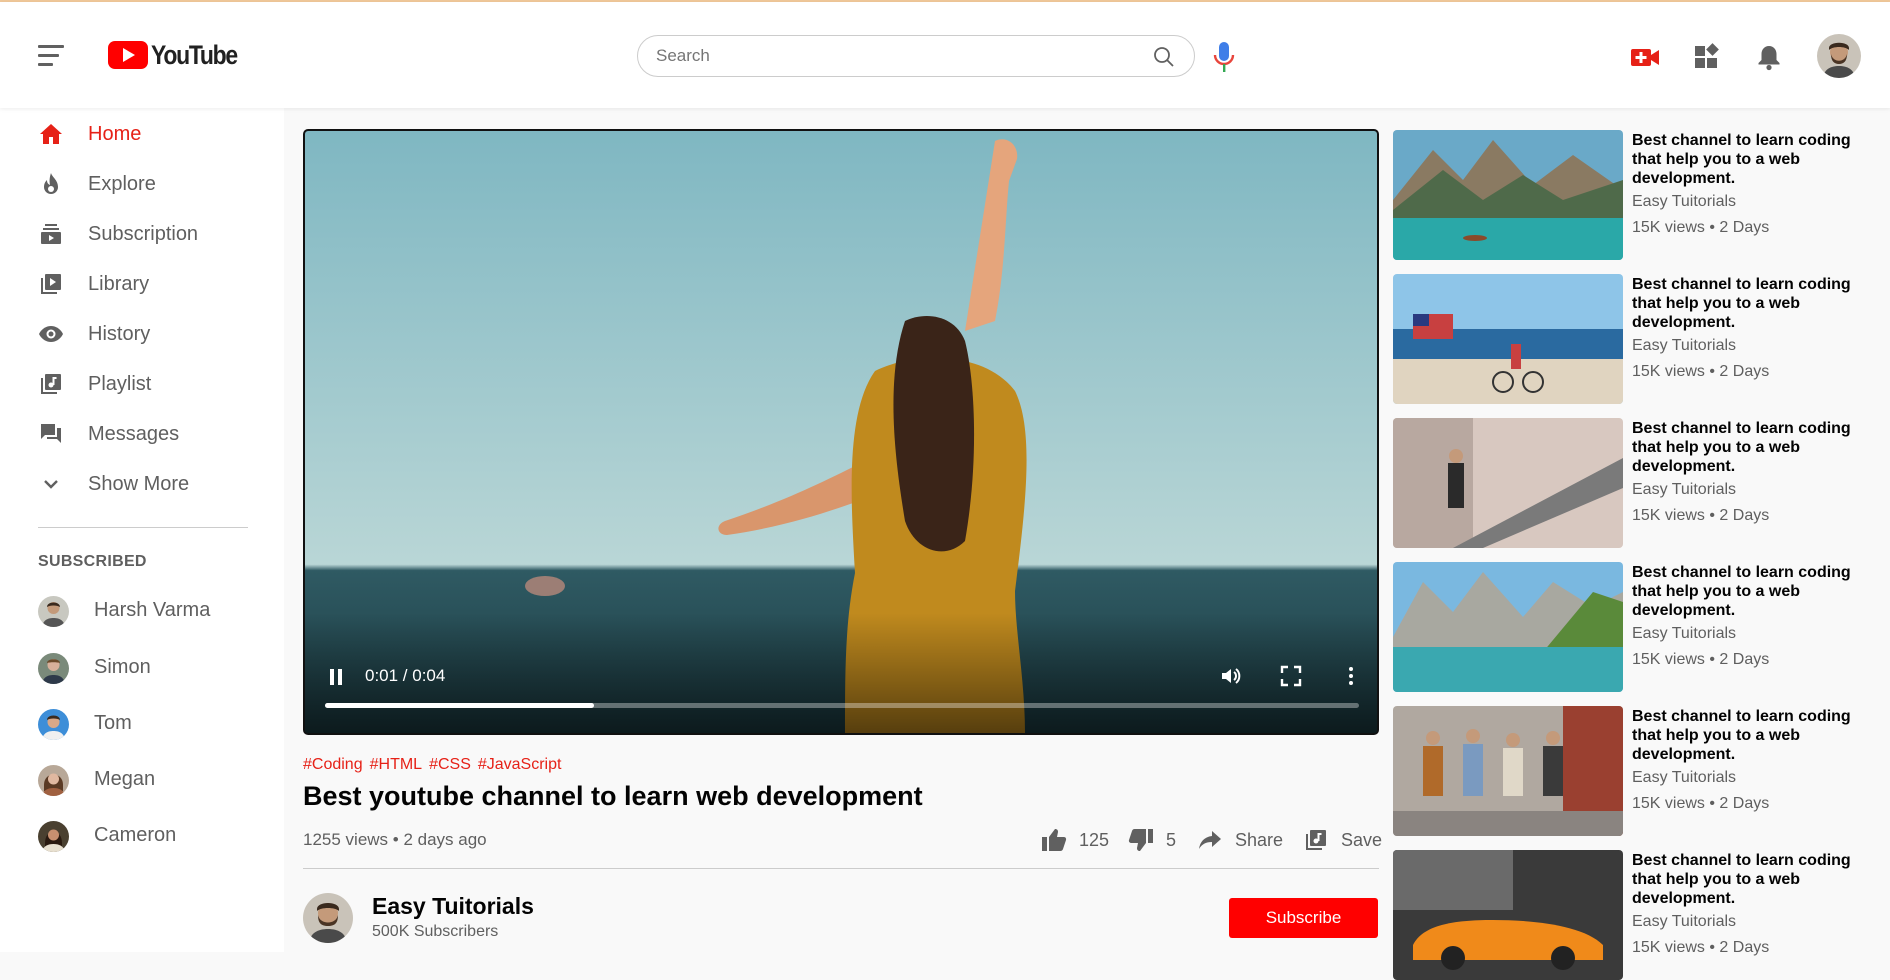 Image resolution: width=1890 pixels, height=980 pixels. Describe the element at coordinates (51, 334) in the screenshot. I see `eye-icon` at that location.